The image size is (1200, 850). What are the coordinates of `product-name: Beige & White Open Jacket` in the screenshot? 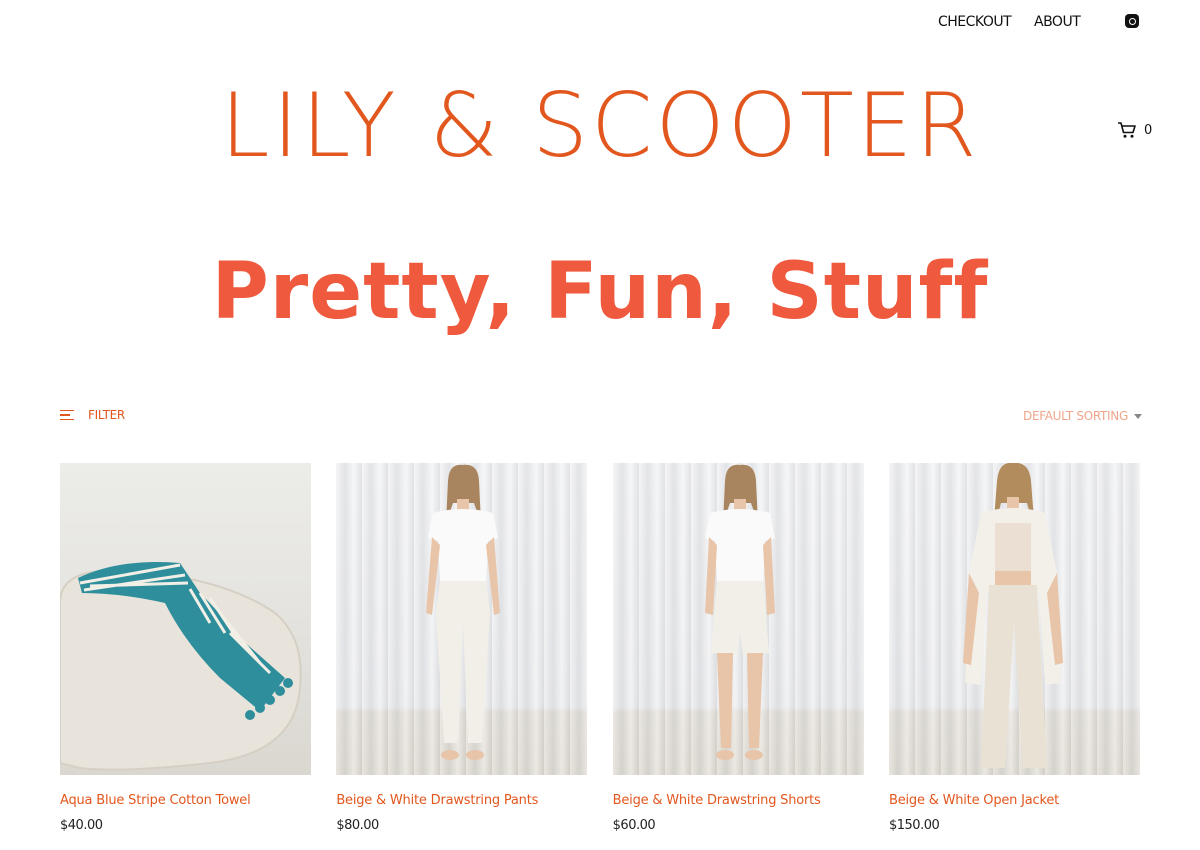 It's located at (1014, 800).